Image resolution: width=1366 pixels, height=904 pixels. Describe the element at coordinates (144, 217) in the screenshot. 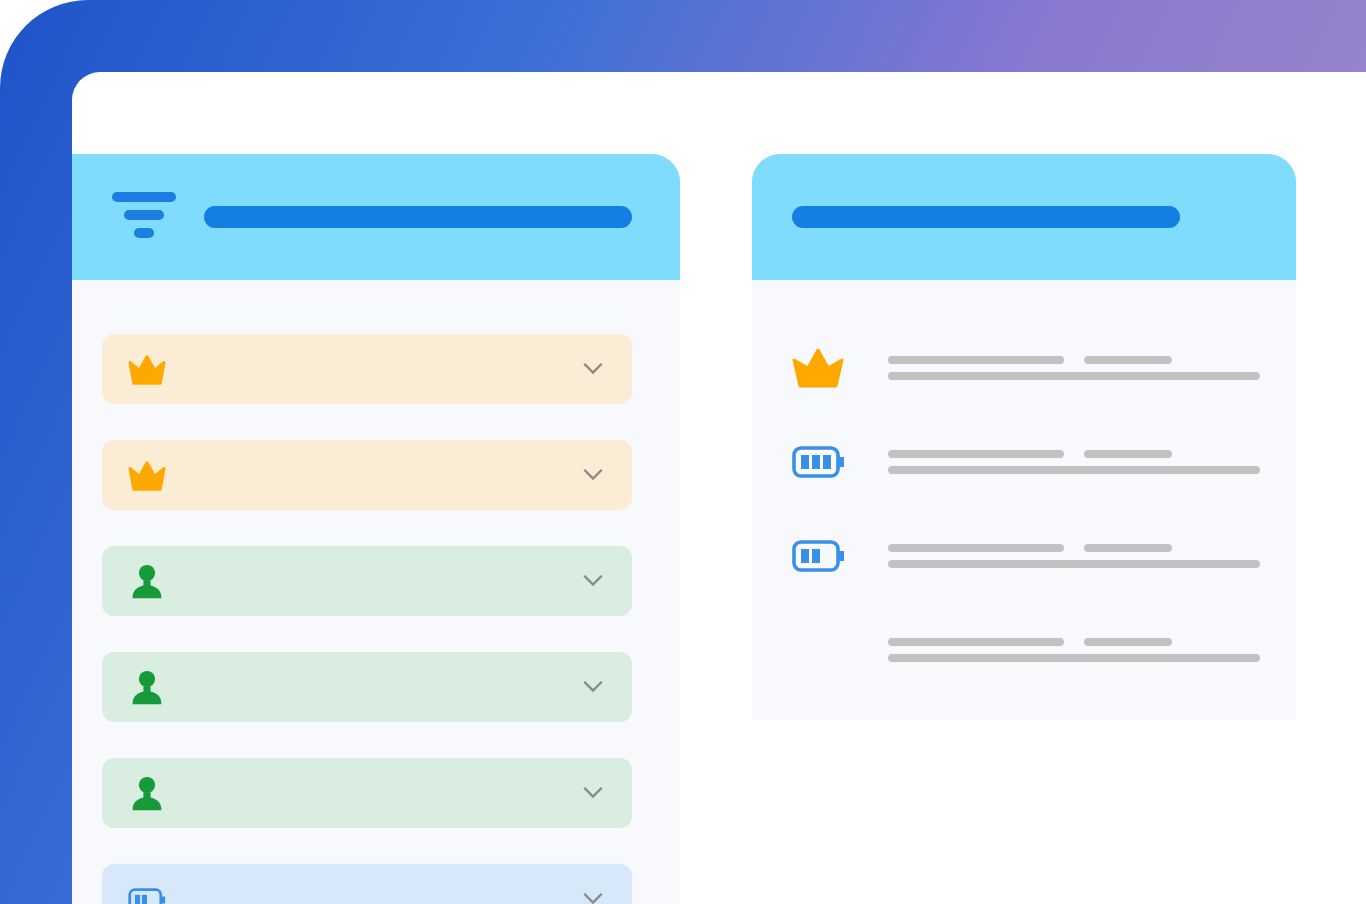

I see `filter-icon` at that location.